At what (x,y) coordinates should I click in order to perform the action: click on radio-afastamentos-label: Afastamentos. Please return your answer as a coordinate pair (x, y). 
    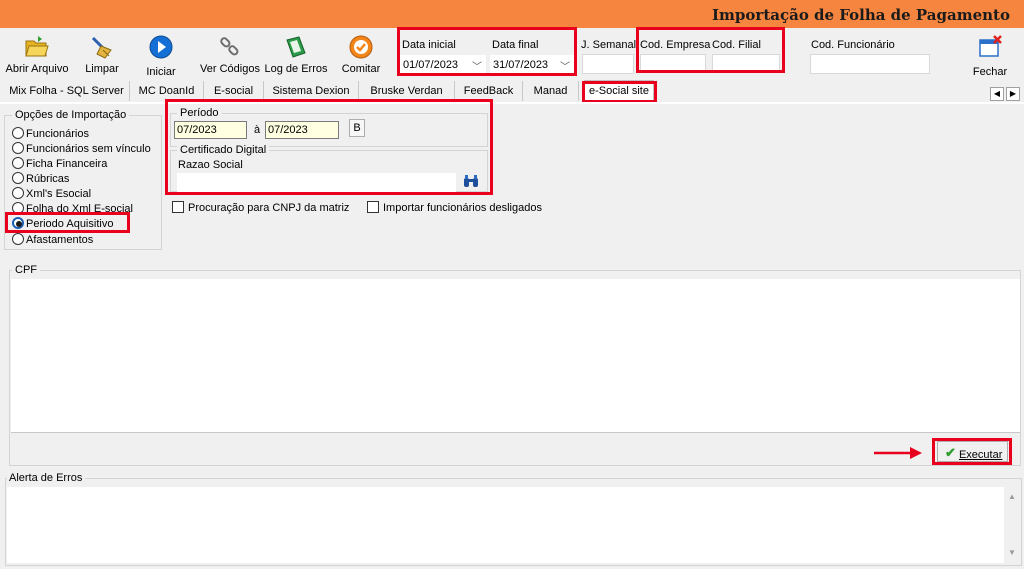
    Looking at the image, I should click on (60, 240).